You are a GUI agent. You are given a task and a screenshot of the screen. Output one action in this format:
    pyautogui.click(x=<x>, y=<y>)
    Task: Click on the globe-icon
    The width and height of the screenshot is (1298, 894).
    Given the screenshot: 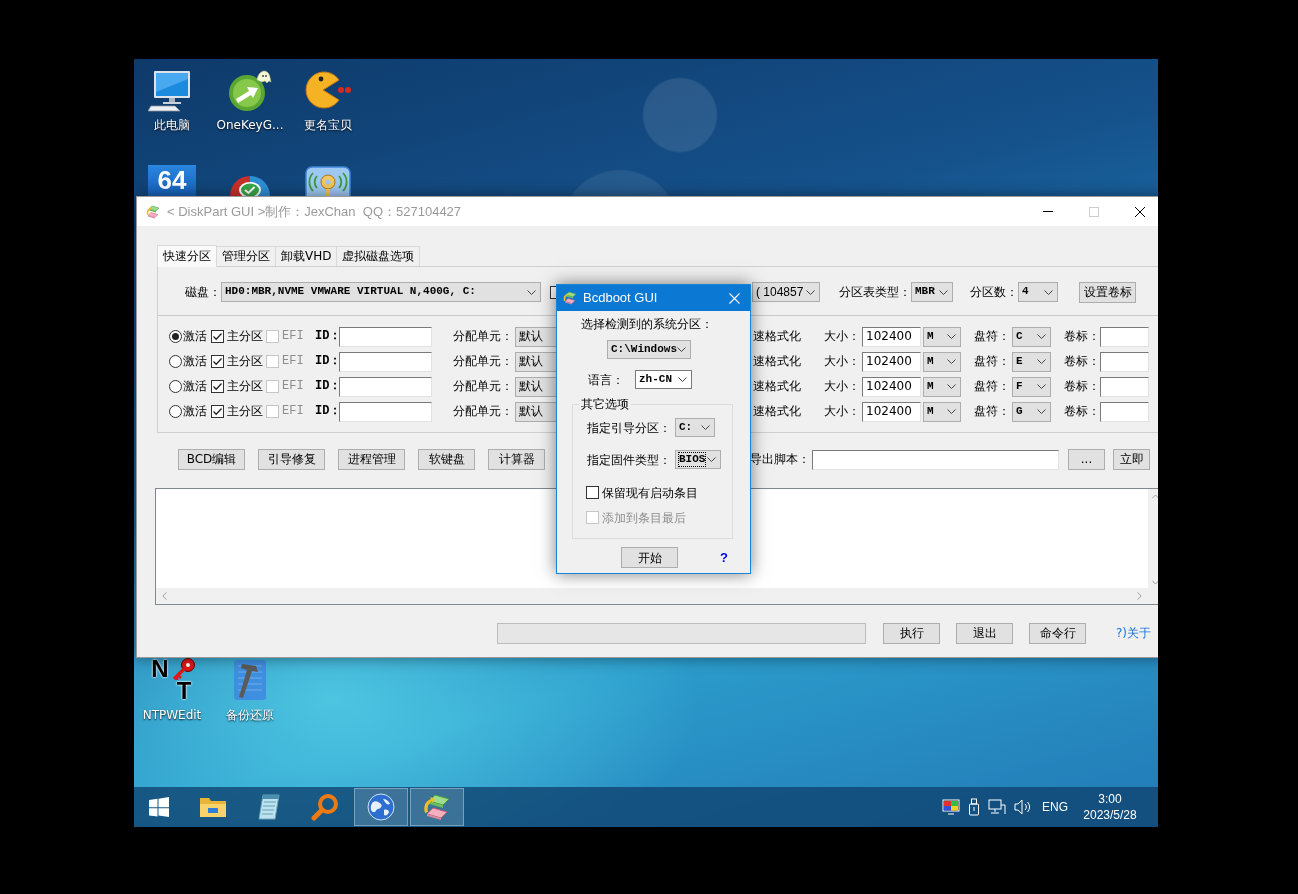 What is the action you would take?
    pyautogui.click(x=381, y=807)
    